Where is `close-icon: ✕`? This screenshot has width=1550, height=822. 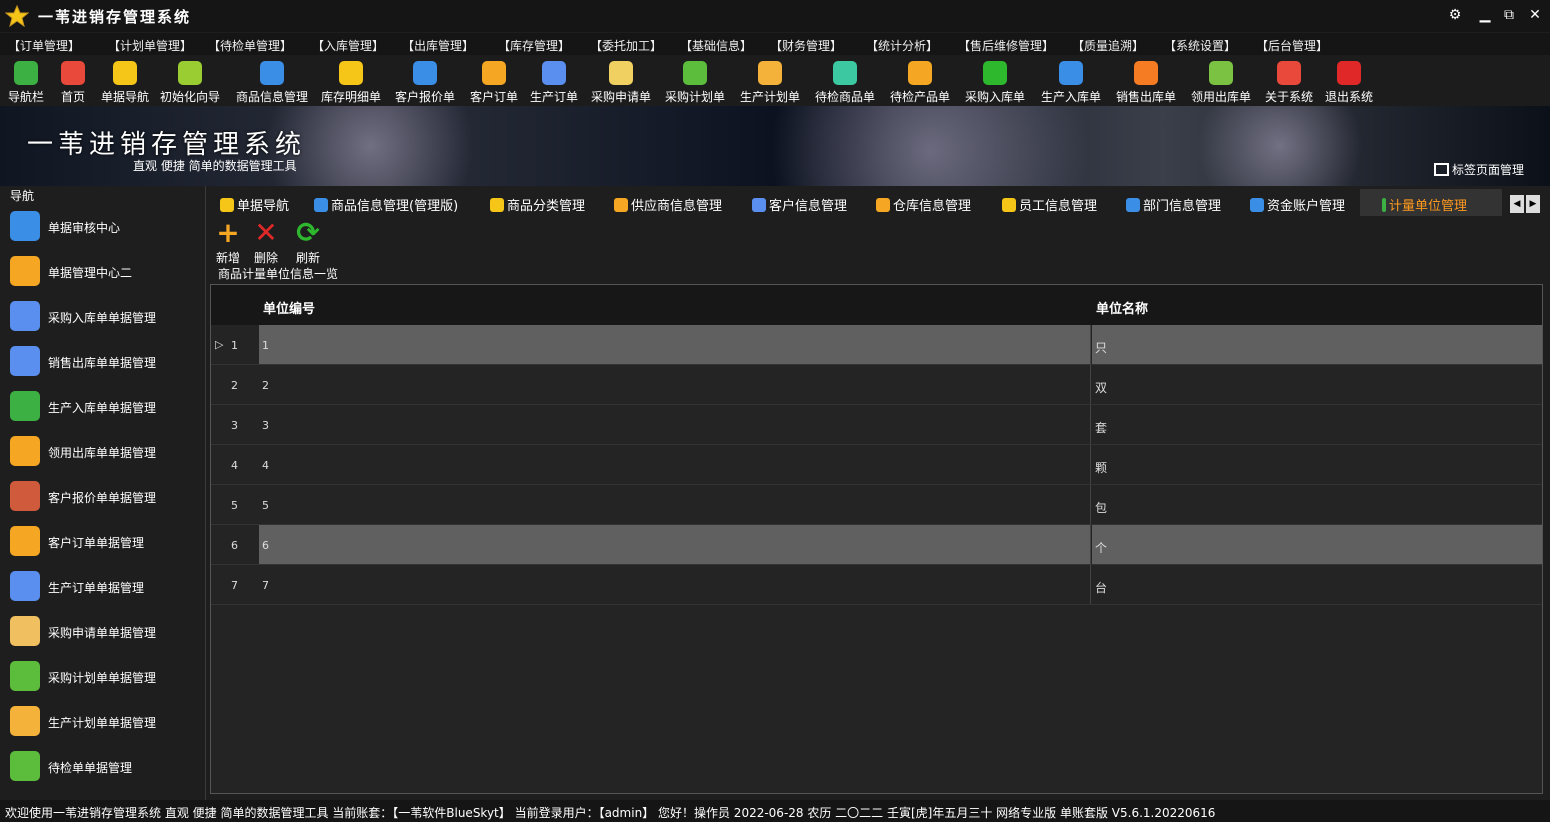
close-icon: ✕ is located at coordinates (1535, 15).